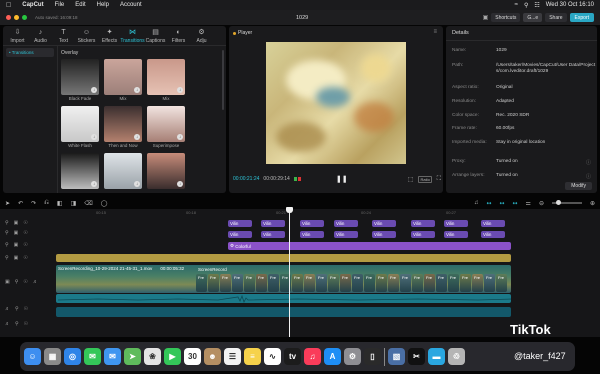 The width and height of the screenshot is (600, 374). I want to click on tv-icon: tv, so click(292, 356).